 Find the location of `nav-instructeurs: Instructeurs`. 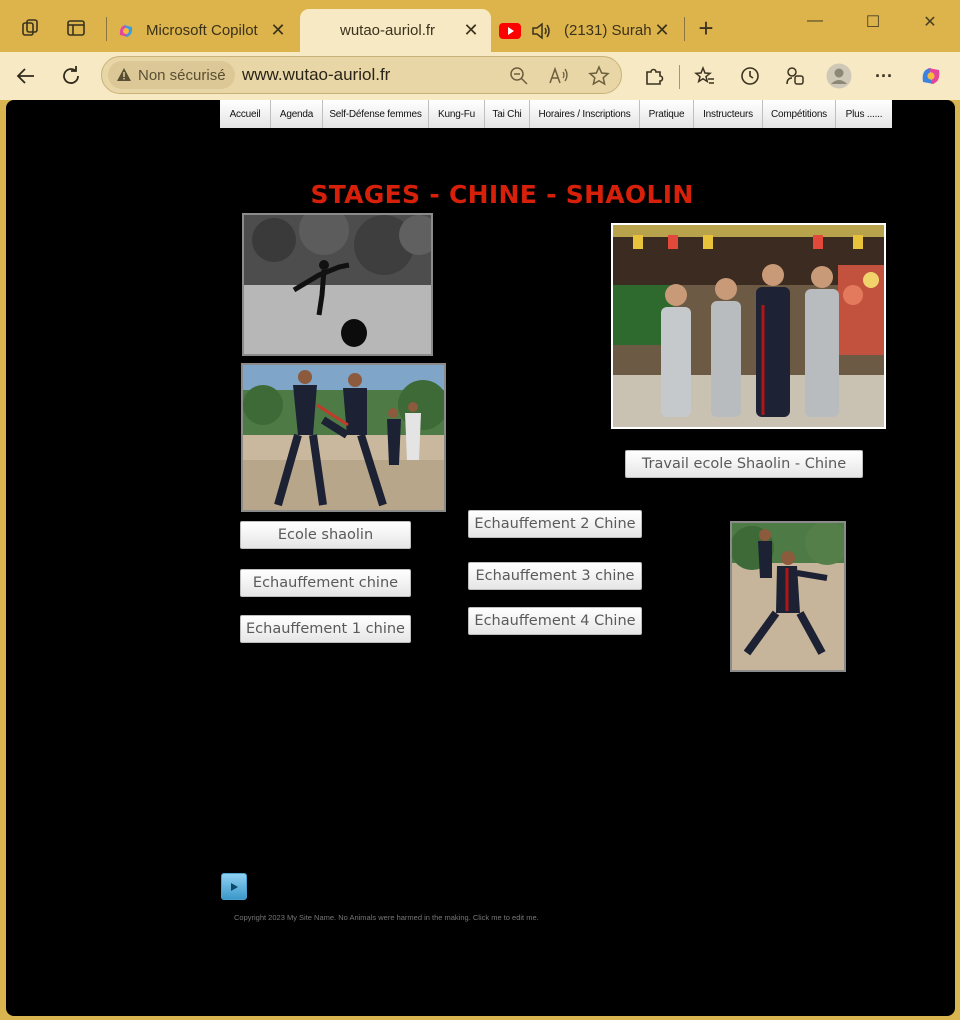

nav-instructeurs: Instructeurs is located at coordinates (728, 114).